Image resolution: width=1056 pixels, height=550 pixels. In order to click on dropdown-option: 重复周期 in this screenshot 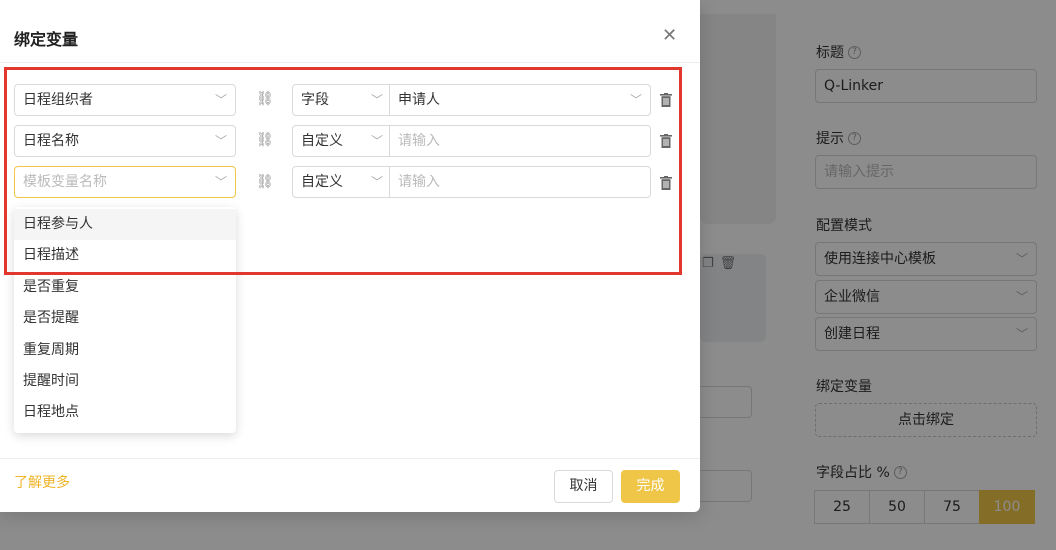, I will do `click(125, 350)`.